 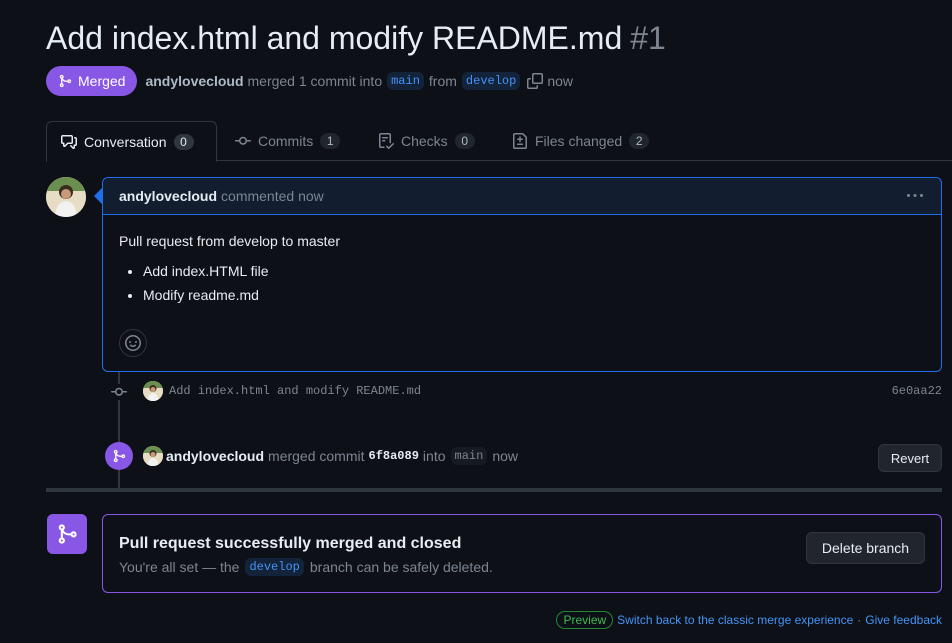 I want to click on merged-state-badge: Merged, so click(x=92, y=81).